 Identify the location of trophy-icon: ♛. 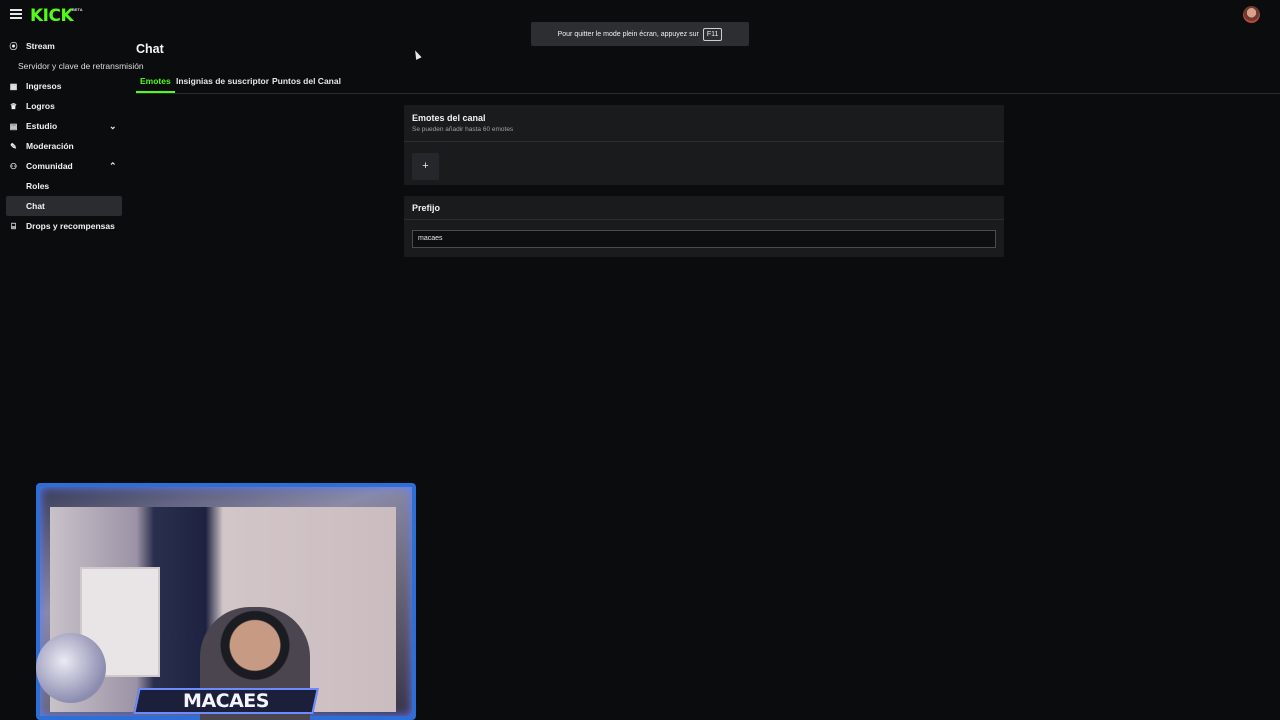
(13, 106).